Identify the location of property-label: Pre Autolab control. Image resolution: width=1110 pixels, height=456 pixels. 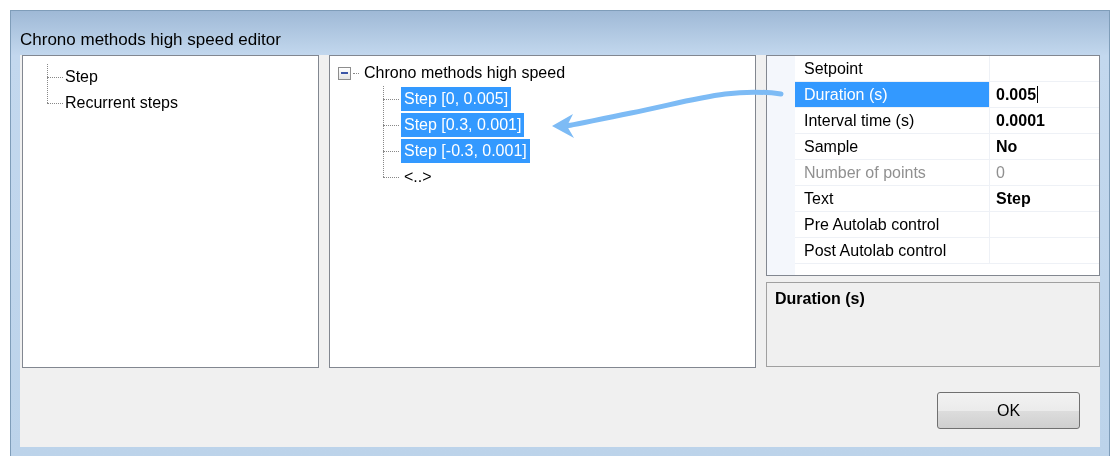
(892, 224).